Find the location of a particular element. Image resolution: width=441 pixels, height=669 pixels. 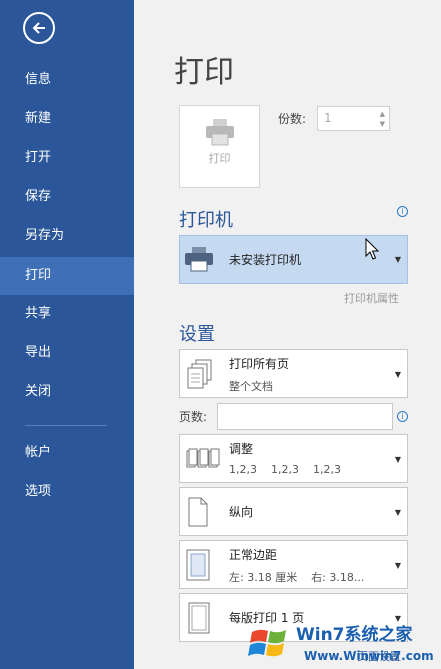

copies-label: 份数: is located at coordinates (292, 119).